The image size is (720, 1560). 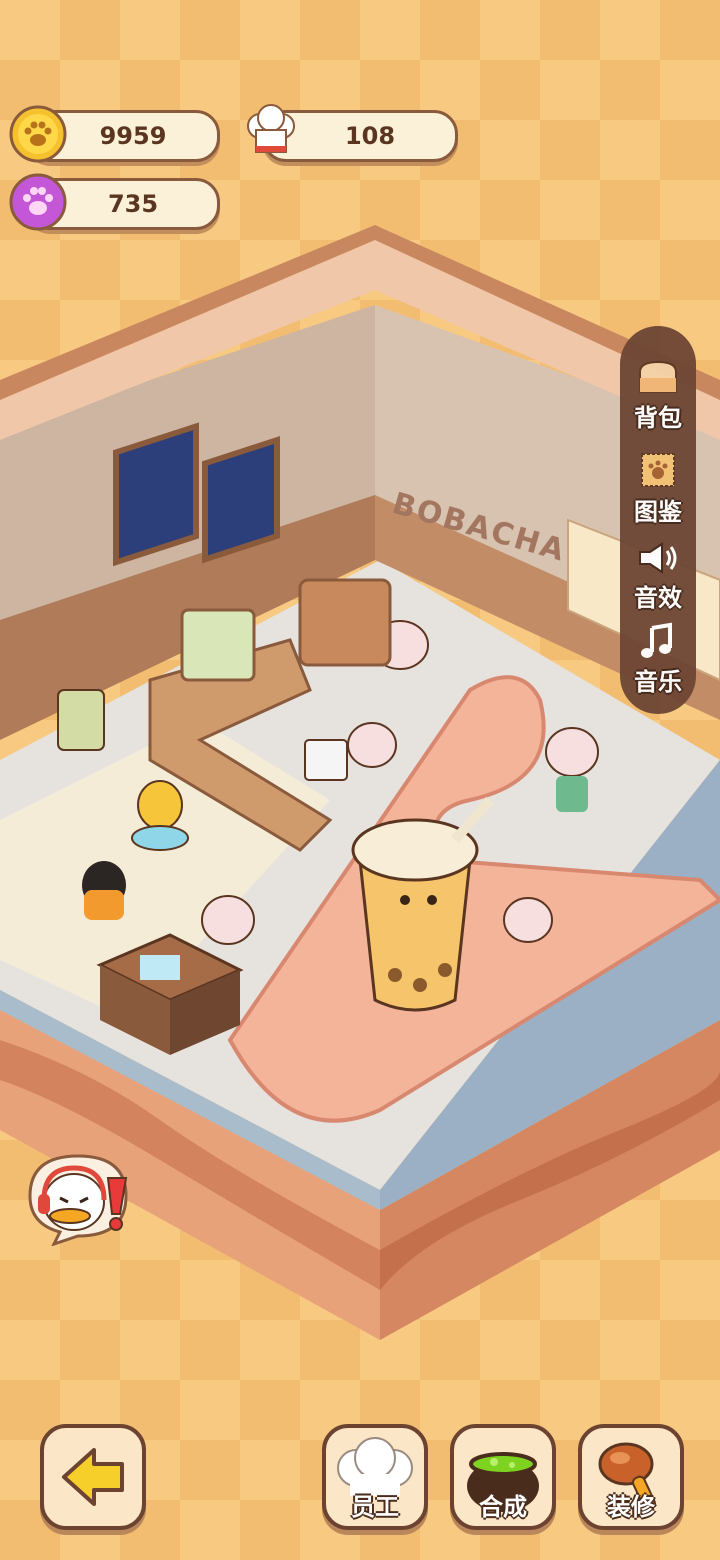 I want to click on service-counter, so click(x=240, y=745).